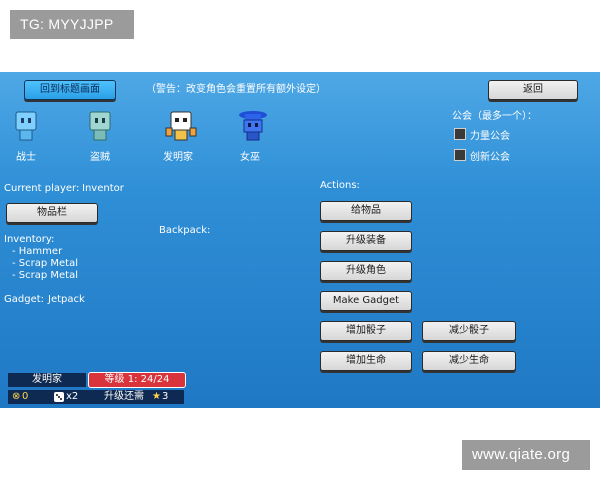 The width and height of the screenshot is (600, 480). Describe the element at coordinates (469, 361) in the screenshot. I see `remove-health-button: 减少生命` at that location.